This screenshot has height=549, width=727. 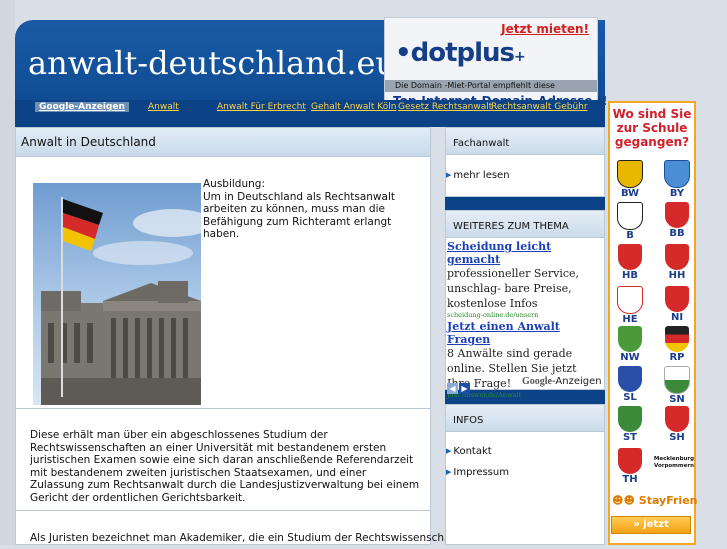 I want to click on state-nw-icon: NW, so click(x=630, y=344).